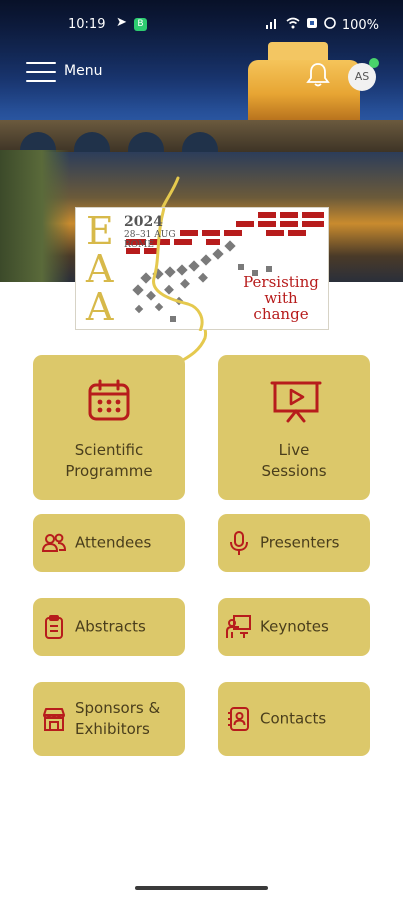  I want to click on tile-label: Contacts, so click(293, 718).